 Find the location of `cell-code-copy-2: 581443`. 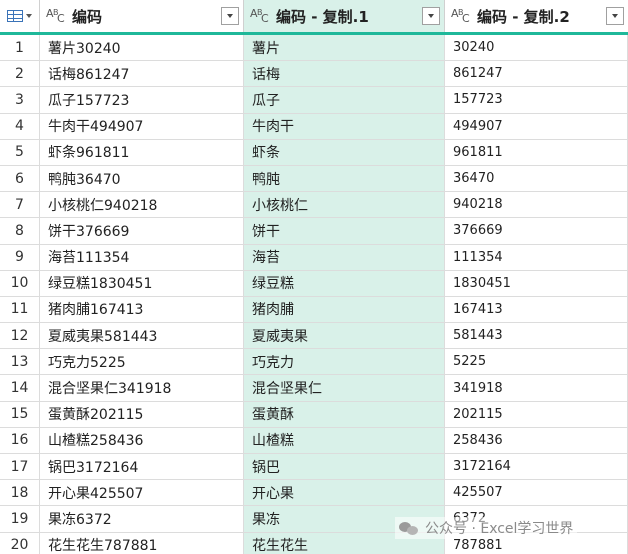

cell-code-copy-2: 581443 is located at coordinates (536, 336).